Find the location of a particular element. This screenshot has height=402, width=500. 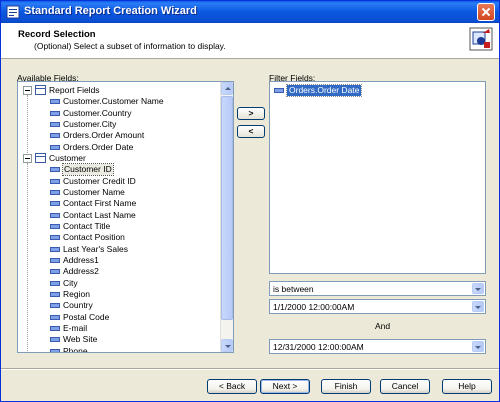

tree-field-label: Contact Position is located at coordinates (94, 237).